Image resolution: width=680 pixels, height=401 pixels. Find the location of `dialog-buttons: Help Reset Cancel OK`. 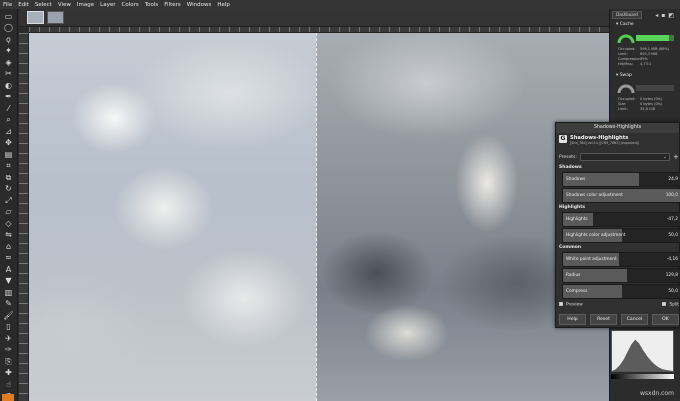

dialog-buttons: Help Reset Cancel OK is located at coordinates (619, 319).